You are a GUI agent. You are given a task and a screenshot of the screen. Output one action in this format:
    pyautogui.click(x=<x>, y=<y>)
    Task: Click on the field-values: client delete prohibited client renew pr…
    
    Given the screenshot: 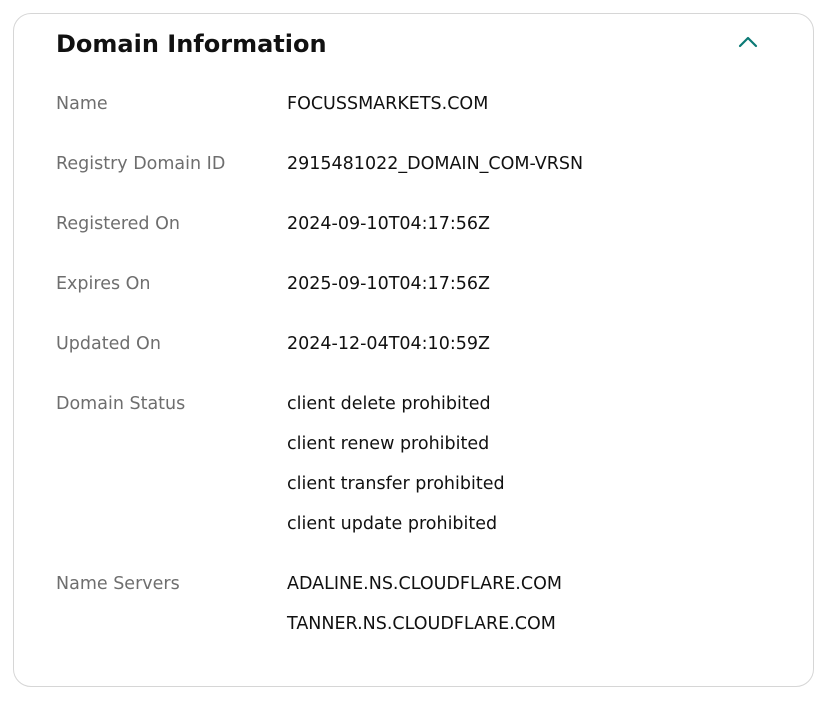 What is the action you would take?
    pyautogui.click(x=396, y=473)
    